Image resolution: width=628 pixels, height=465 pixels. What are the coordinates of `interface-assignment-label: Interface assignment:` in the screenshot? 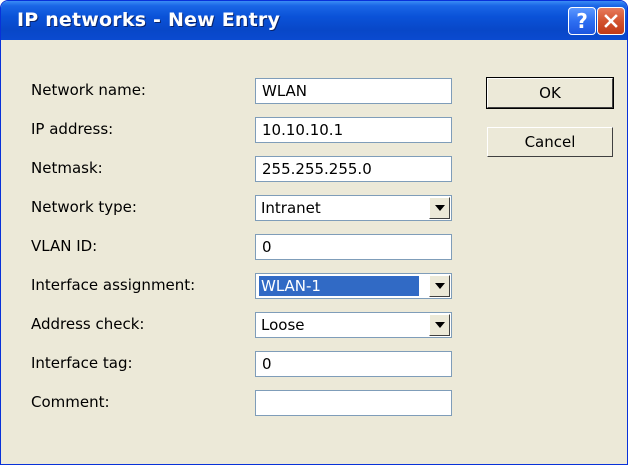 It's located at (113, 285).